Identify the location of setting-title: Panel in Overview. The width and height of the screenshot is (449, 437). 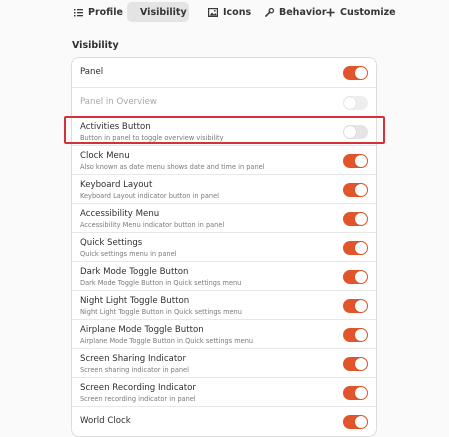
(118, 102).